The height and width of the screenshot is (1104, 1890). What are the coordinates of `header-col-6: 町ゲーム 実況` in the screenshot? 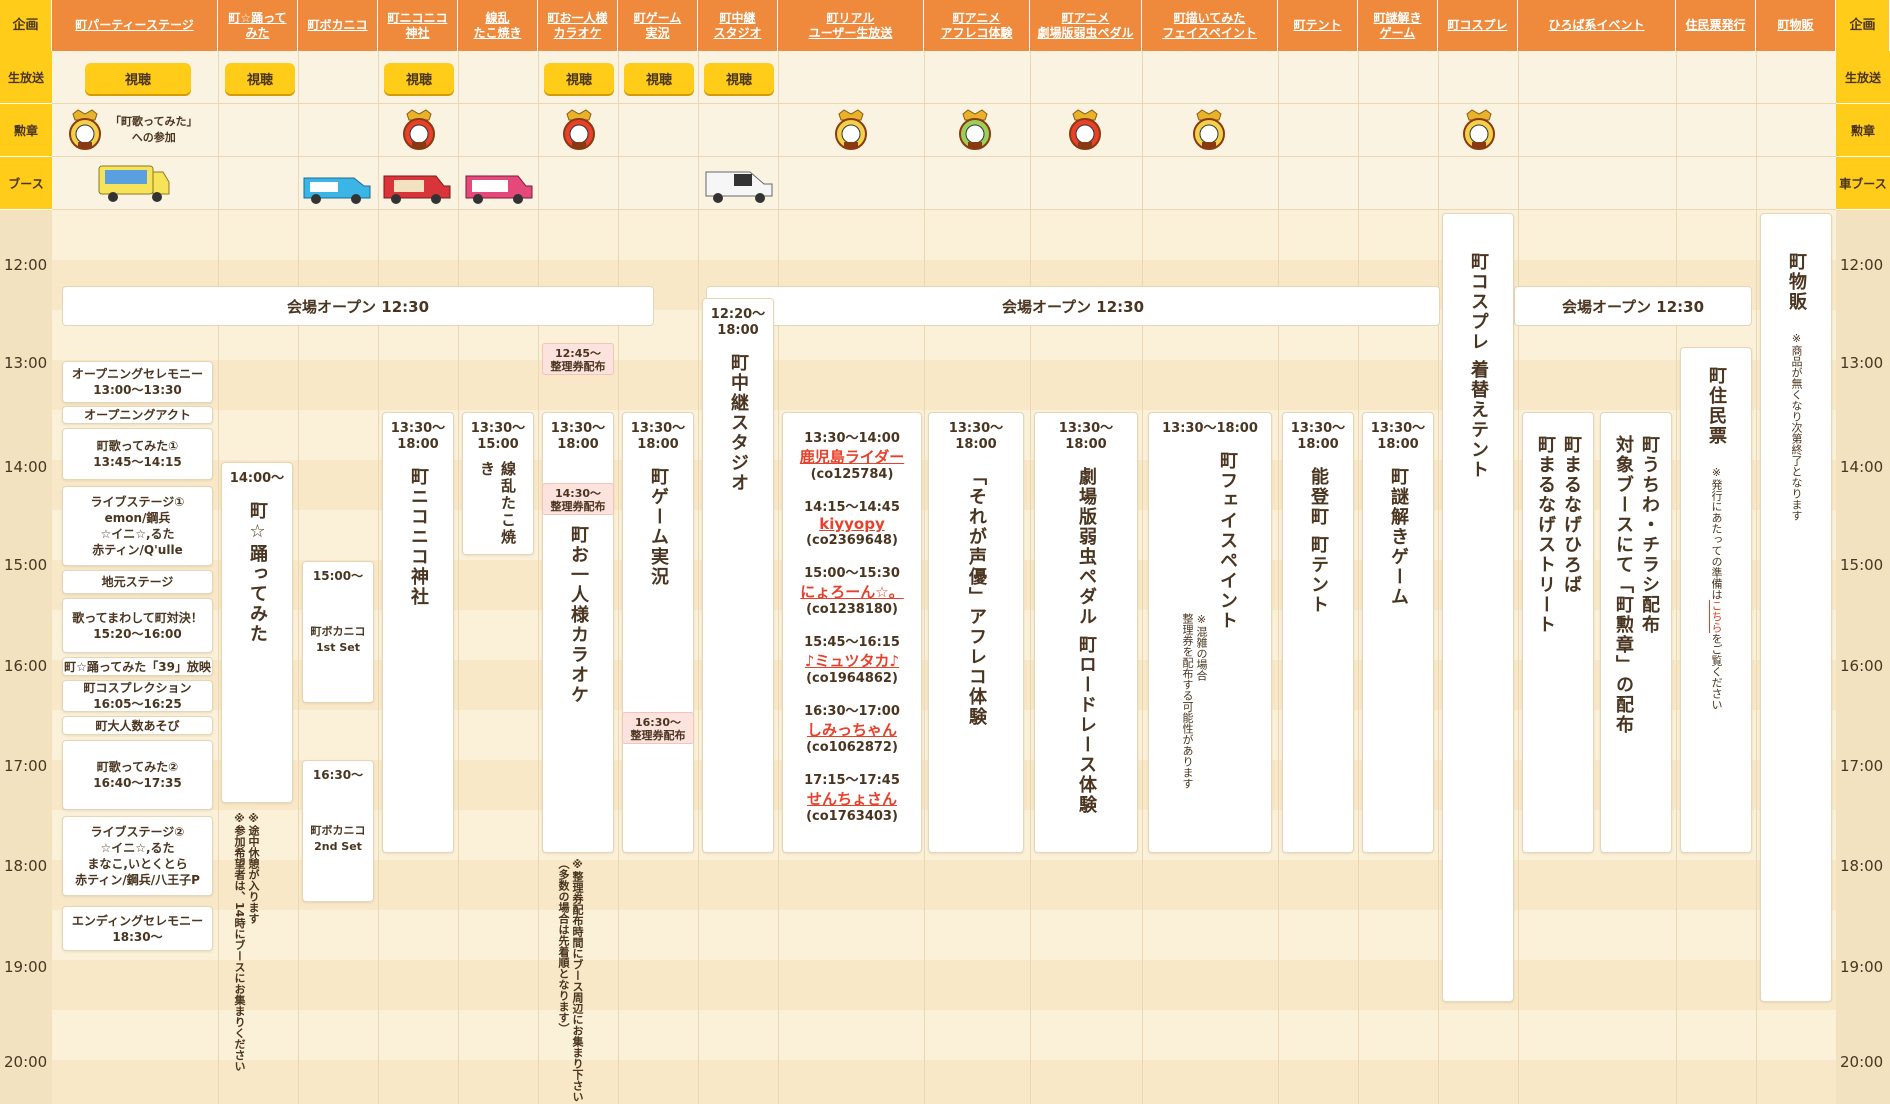 It's located at (658, 25).